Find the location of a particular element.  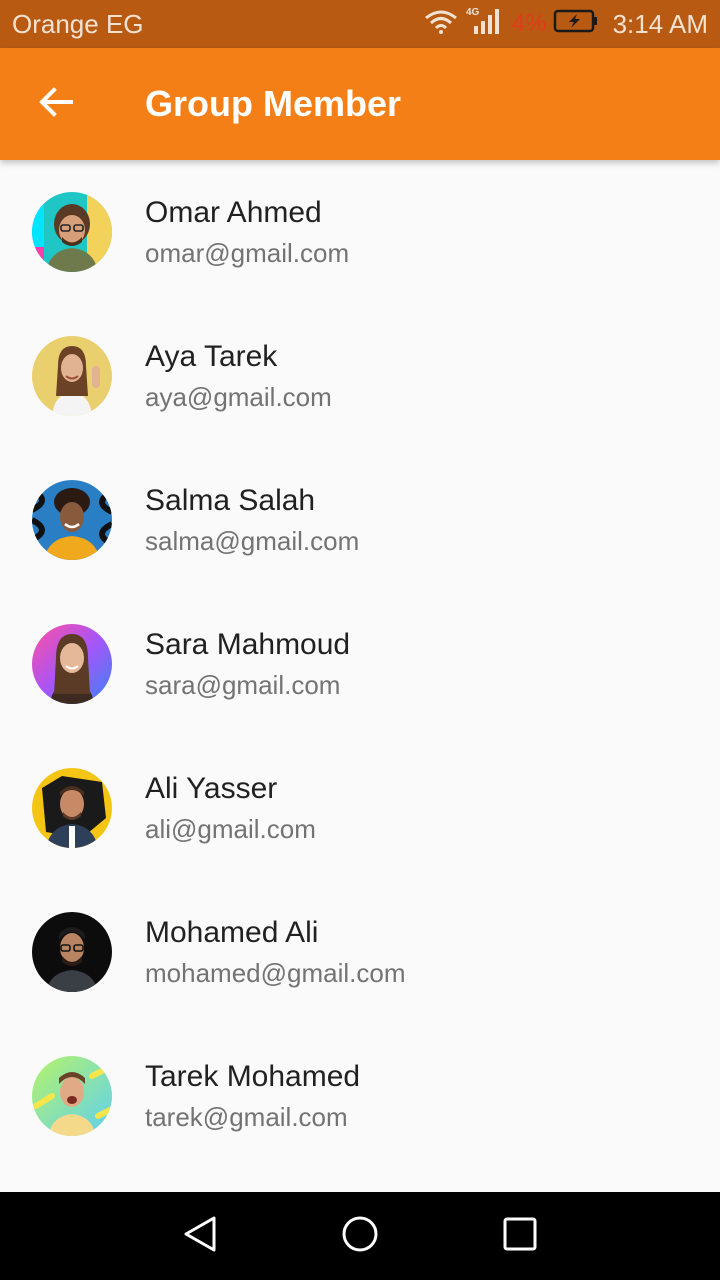

carrier-name: Orange EG is located at coordinates (78, 24).